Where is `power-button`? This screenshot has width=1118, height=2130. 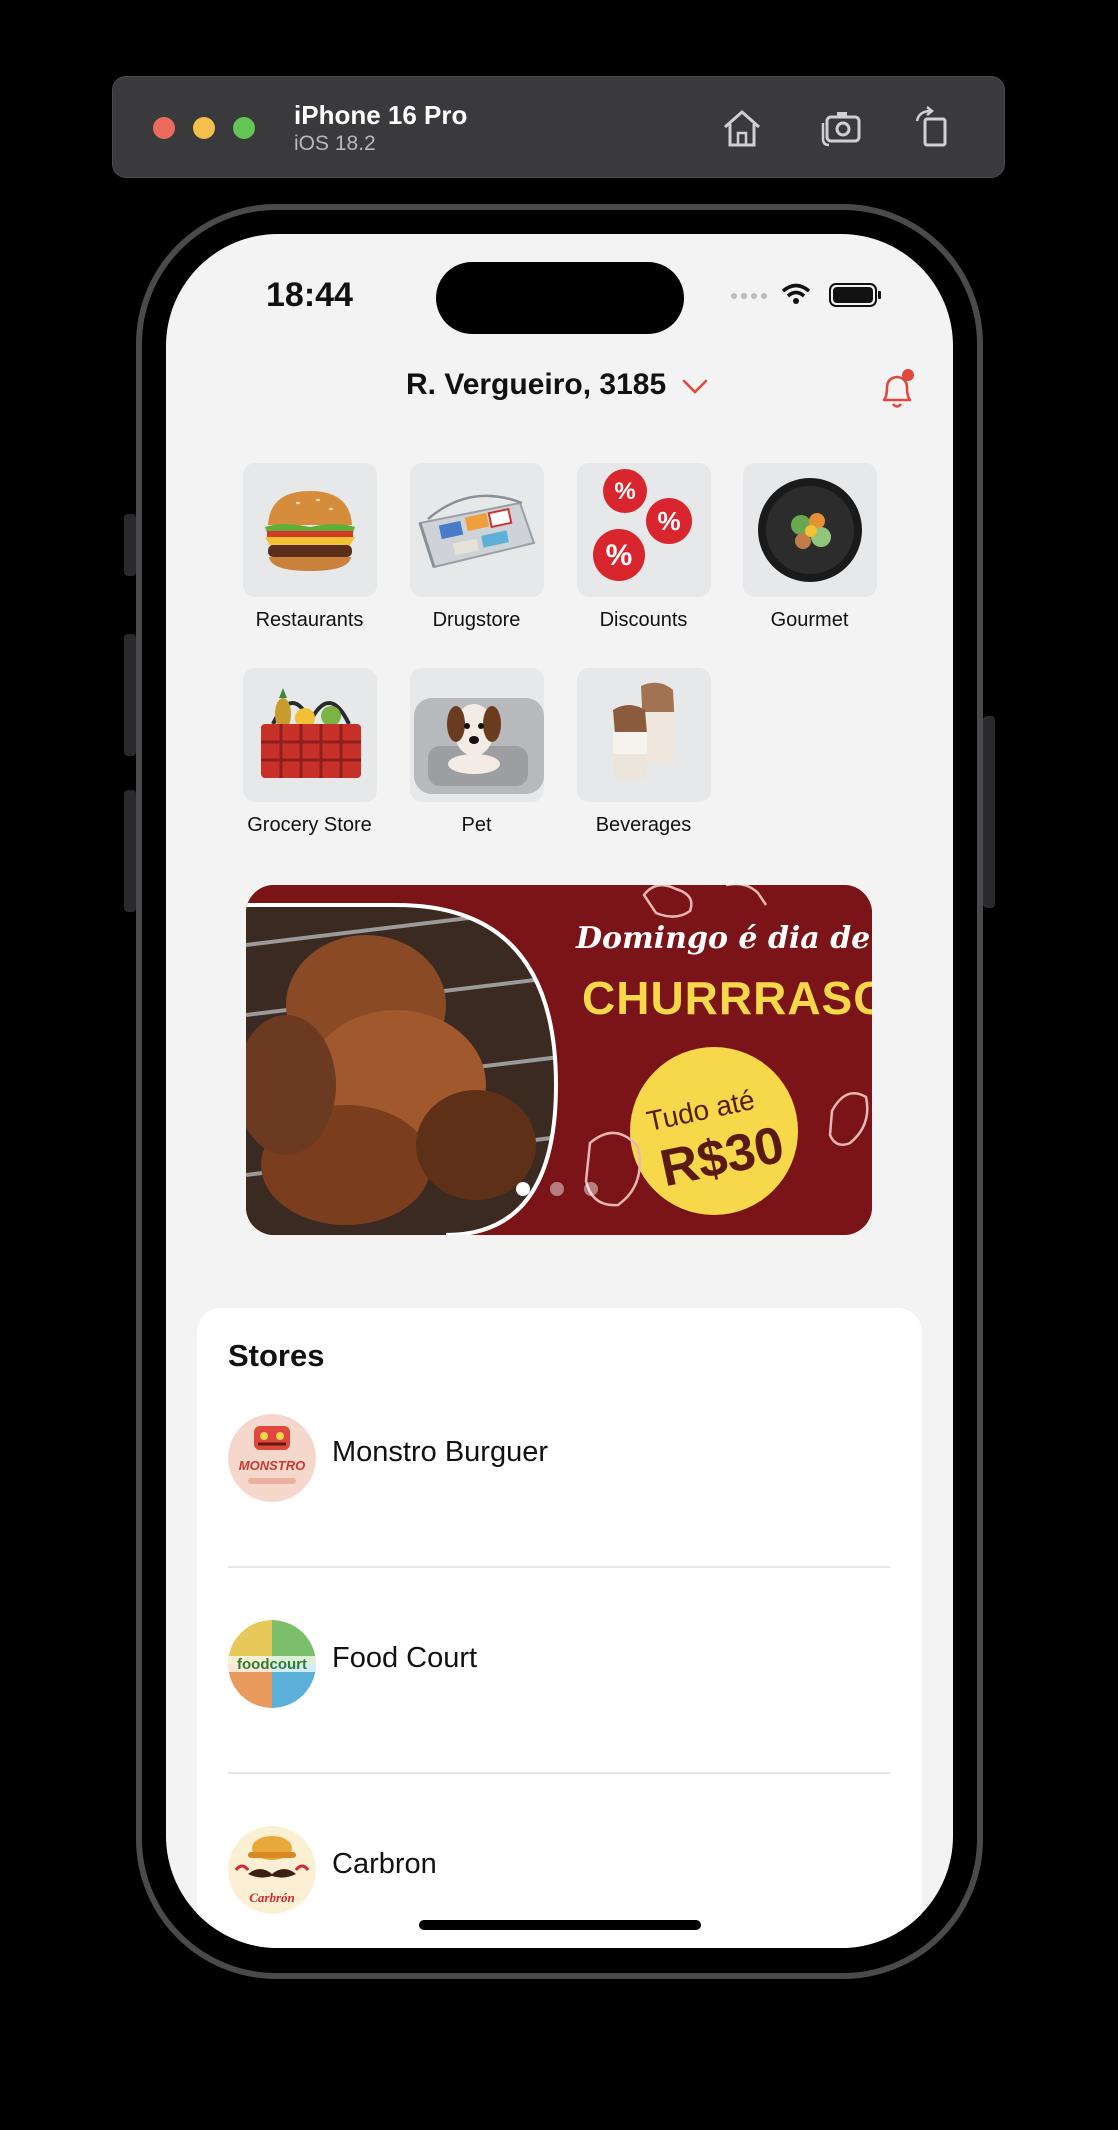 power-button is located at coordinates (989, 812).